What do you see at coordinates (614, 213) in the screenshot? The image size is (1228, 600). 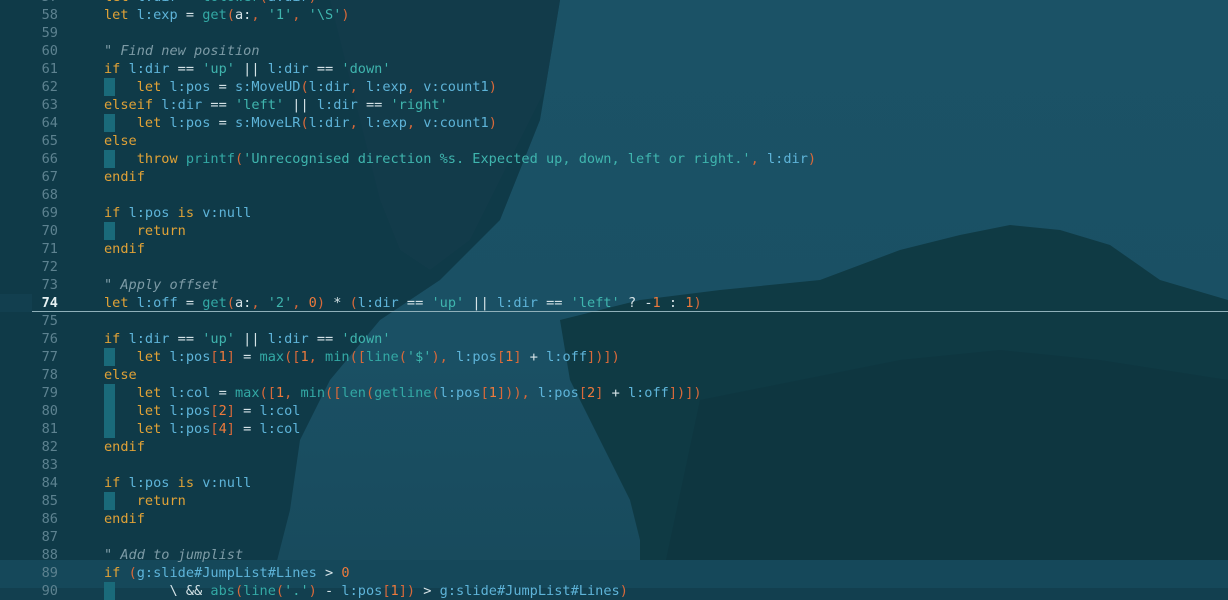 I see `code-line-69: 69 if l:pos is v:null` at bounding box center [614, 213].